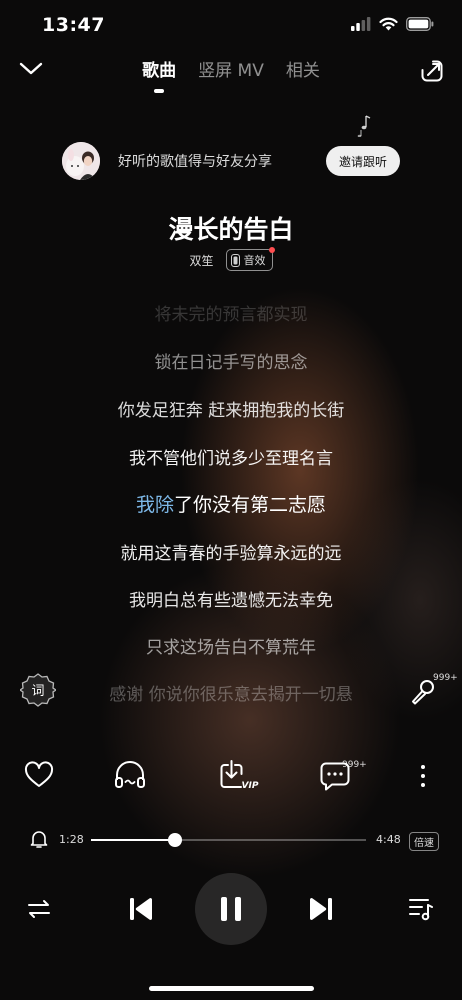  I want to click on status-time: 13:47, so click(73, 25).